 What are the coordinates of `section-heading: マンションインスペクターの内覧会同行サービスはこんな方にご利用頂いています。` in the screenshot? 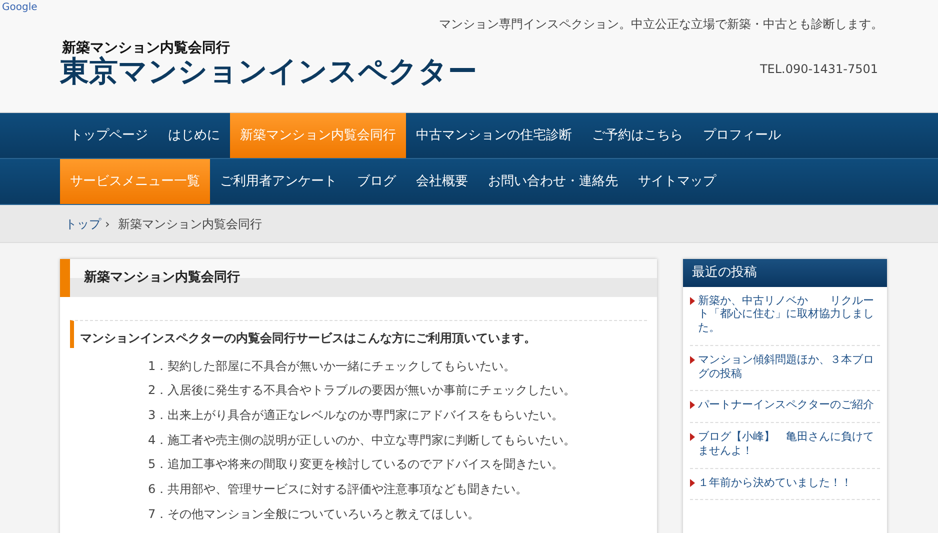 It's located at (358, 334).